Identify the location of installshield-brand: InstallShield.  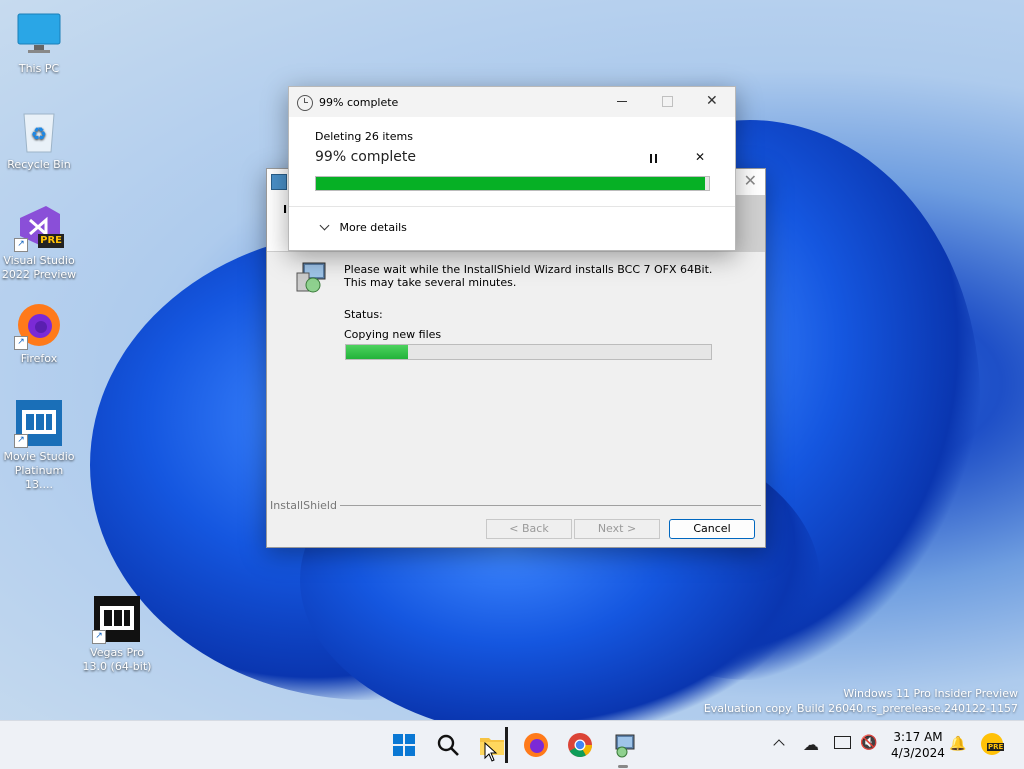
(305, 505).